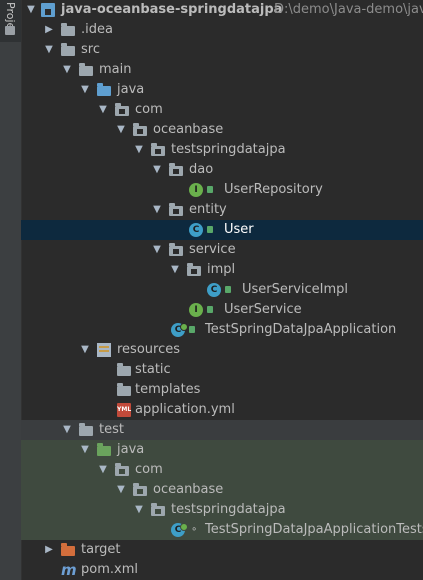  What do you see at coordinates (172, 9) in the screenshot?
I see `module-name: java-oceanbase-springdatajpa` at bounding box center [172, 9].